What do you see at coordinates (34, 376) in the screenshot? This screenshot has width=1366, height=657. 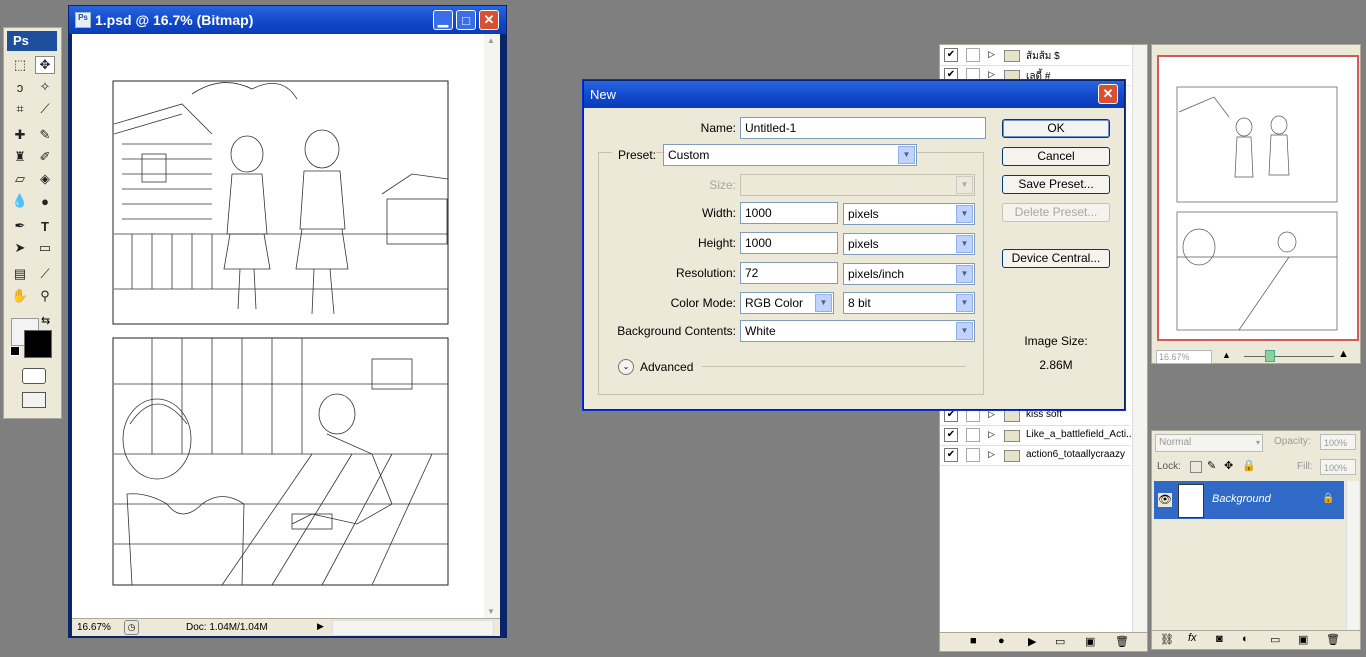 I see `quick-mask-icon` at bounding box center [34, 376].